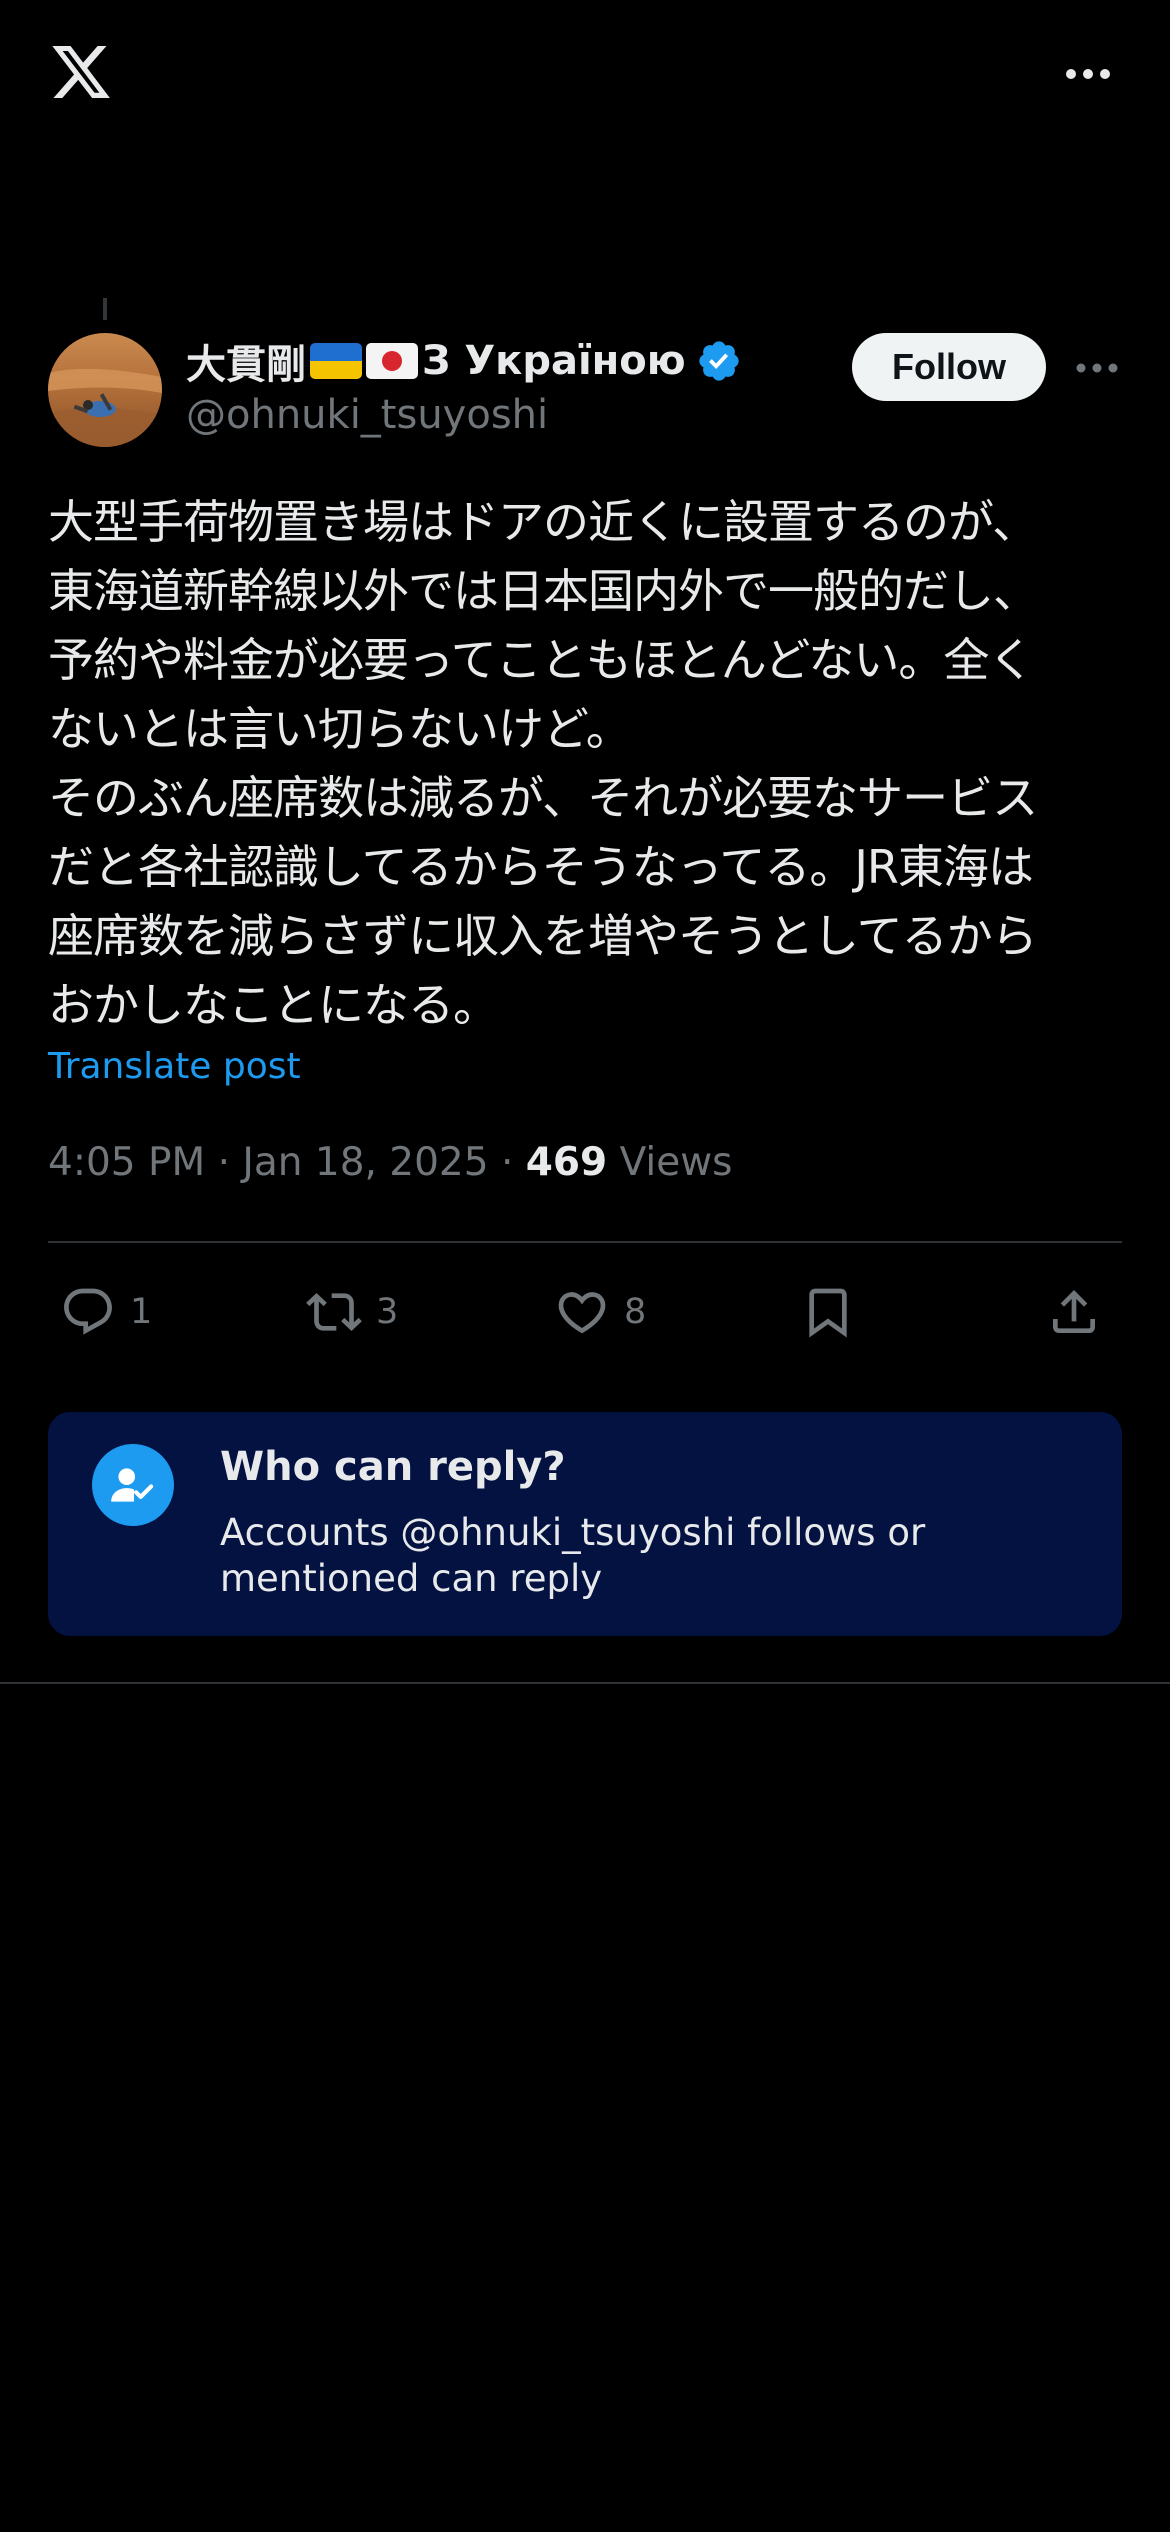 The height and width of the screenshot is (2532, 1170). Describe the element at coordinates (543, 522) in the screenshot. I see `post-text-line: 大型手荷物置き場はドアの近くに設置するのが、` at that location.